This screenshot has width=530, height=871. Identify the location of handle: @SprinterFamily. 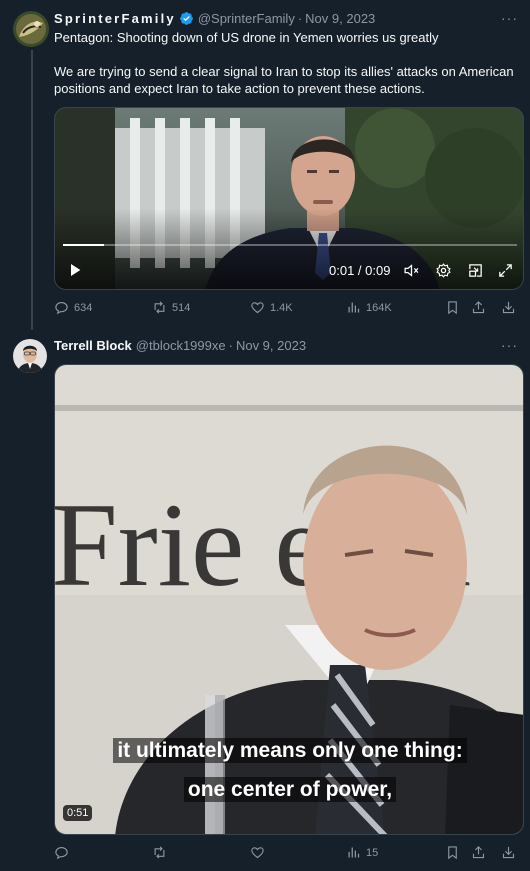
(246, 18).